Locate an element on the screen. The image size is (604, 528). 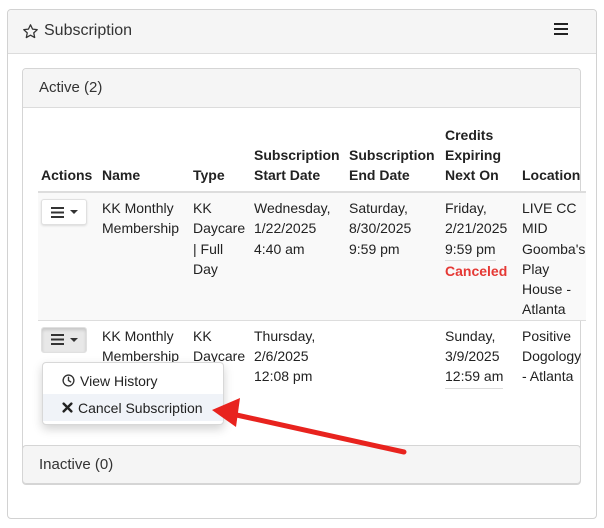
star-icon is located at coordinates (30, 31).